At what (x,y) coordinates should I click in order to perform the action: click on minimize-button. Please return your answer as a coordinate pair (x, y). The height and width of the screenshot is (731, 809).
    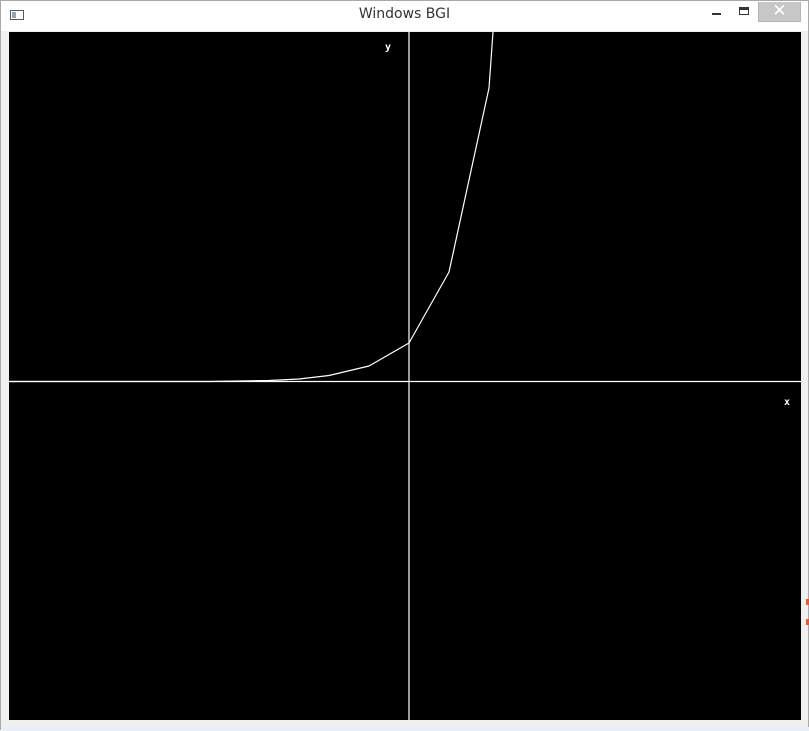
    Looking at the image, I should click on (716, 12).